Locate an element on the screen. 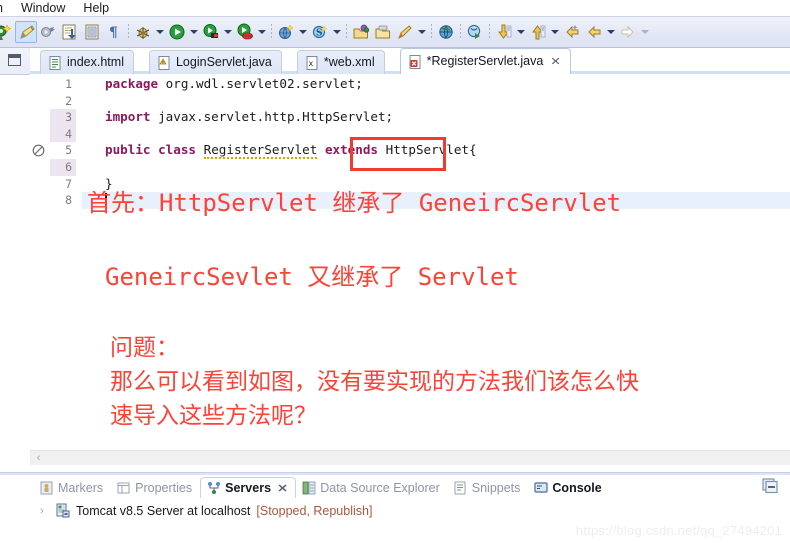  code-token-keyword: class is located at coordinates (177, 150).